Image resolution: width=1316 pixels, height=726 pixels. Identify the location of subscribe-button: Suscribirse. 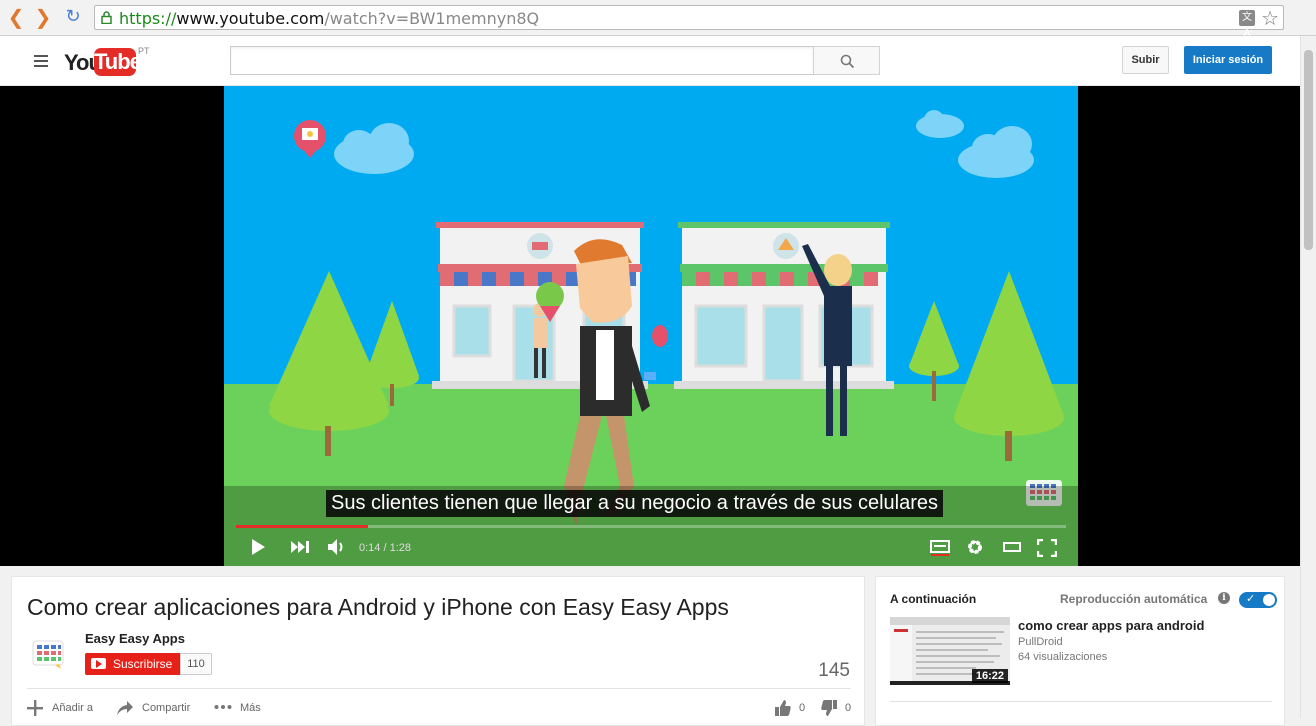
(132, 664).